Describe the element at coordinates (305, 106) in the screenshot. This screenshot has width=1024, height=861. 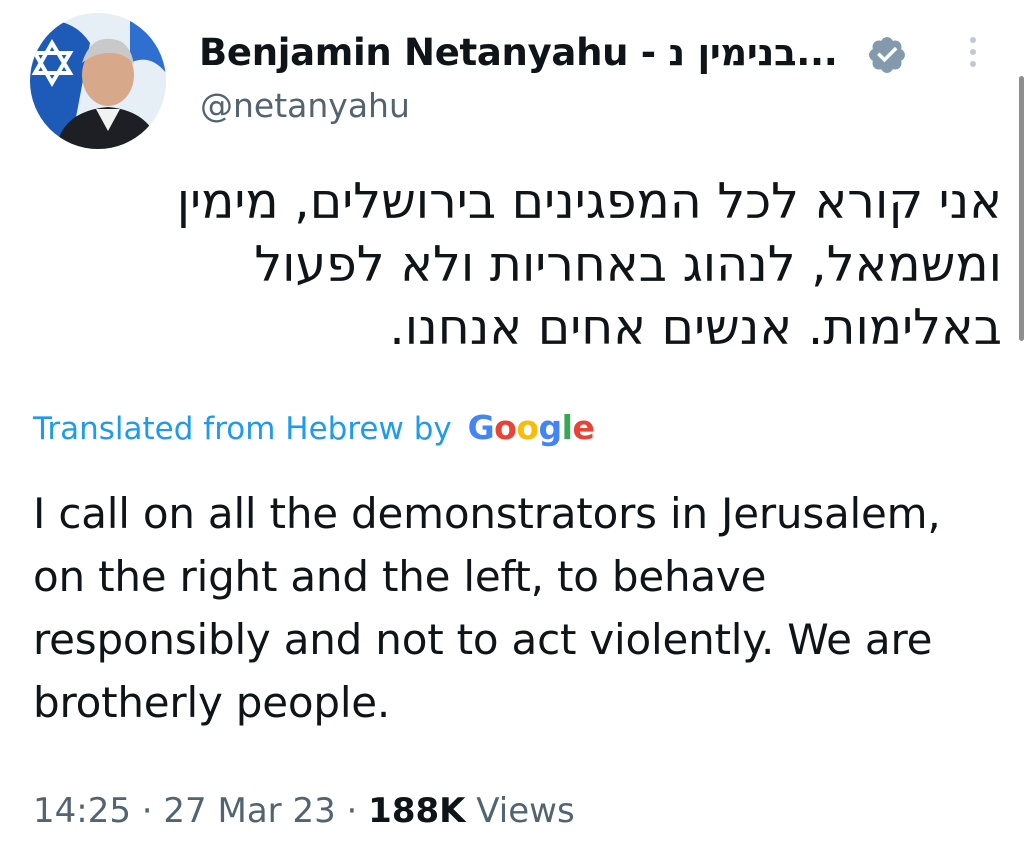
I see `handle: @netanyahu` at that location.